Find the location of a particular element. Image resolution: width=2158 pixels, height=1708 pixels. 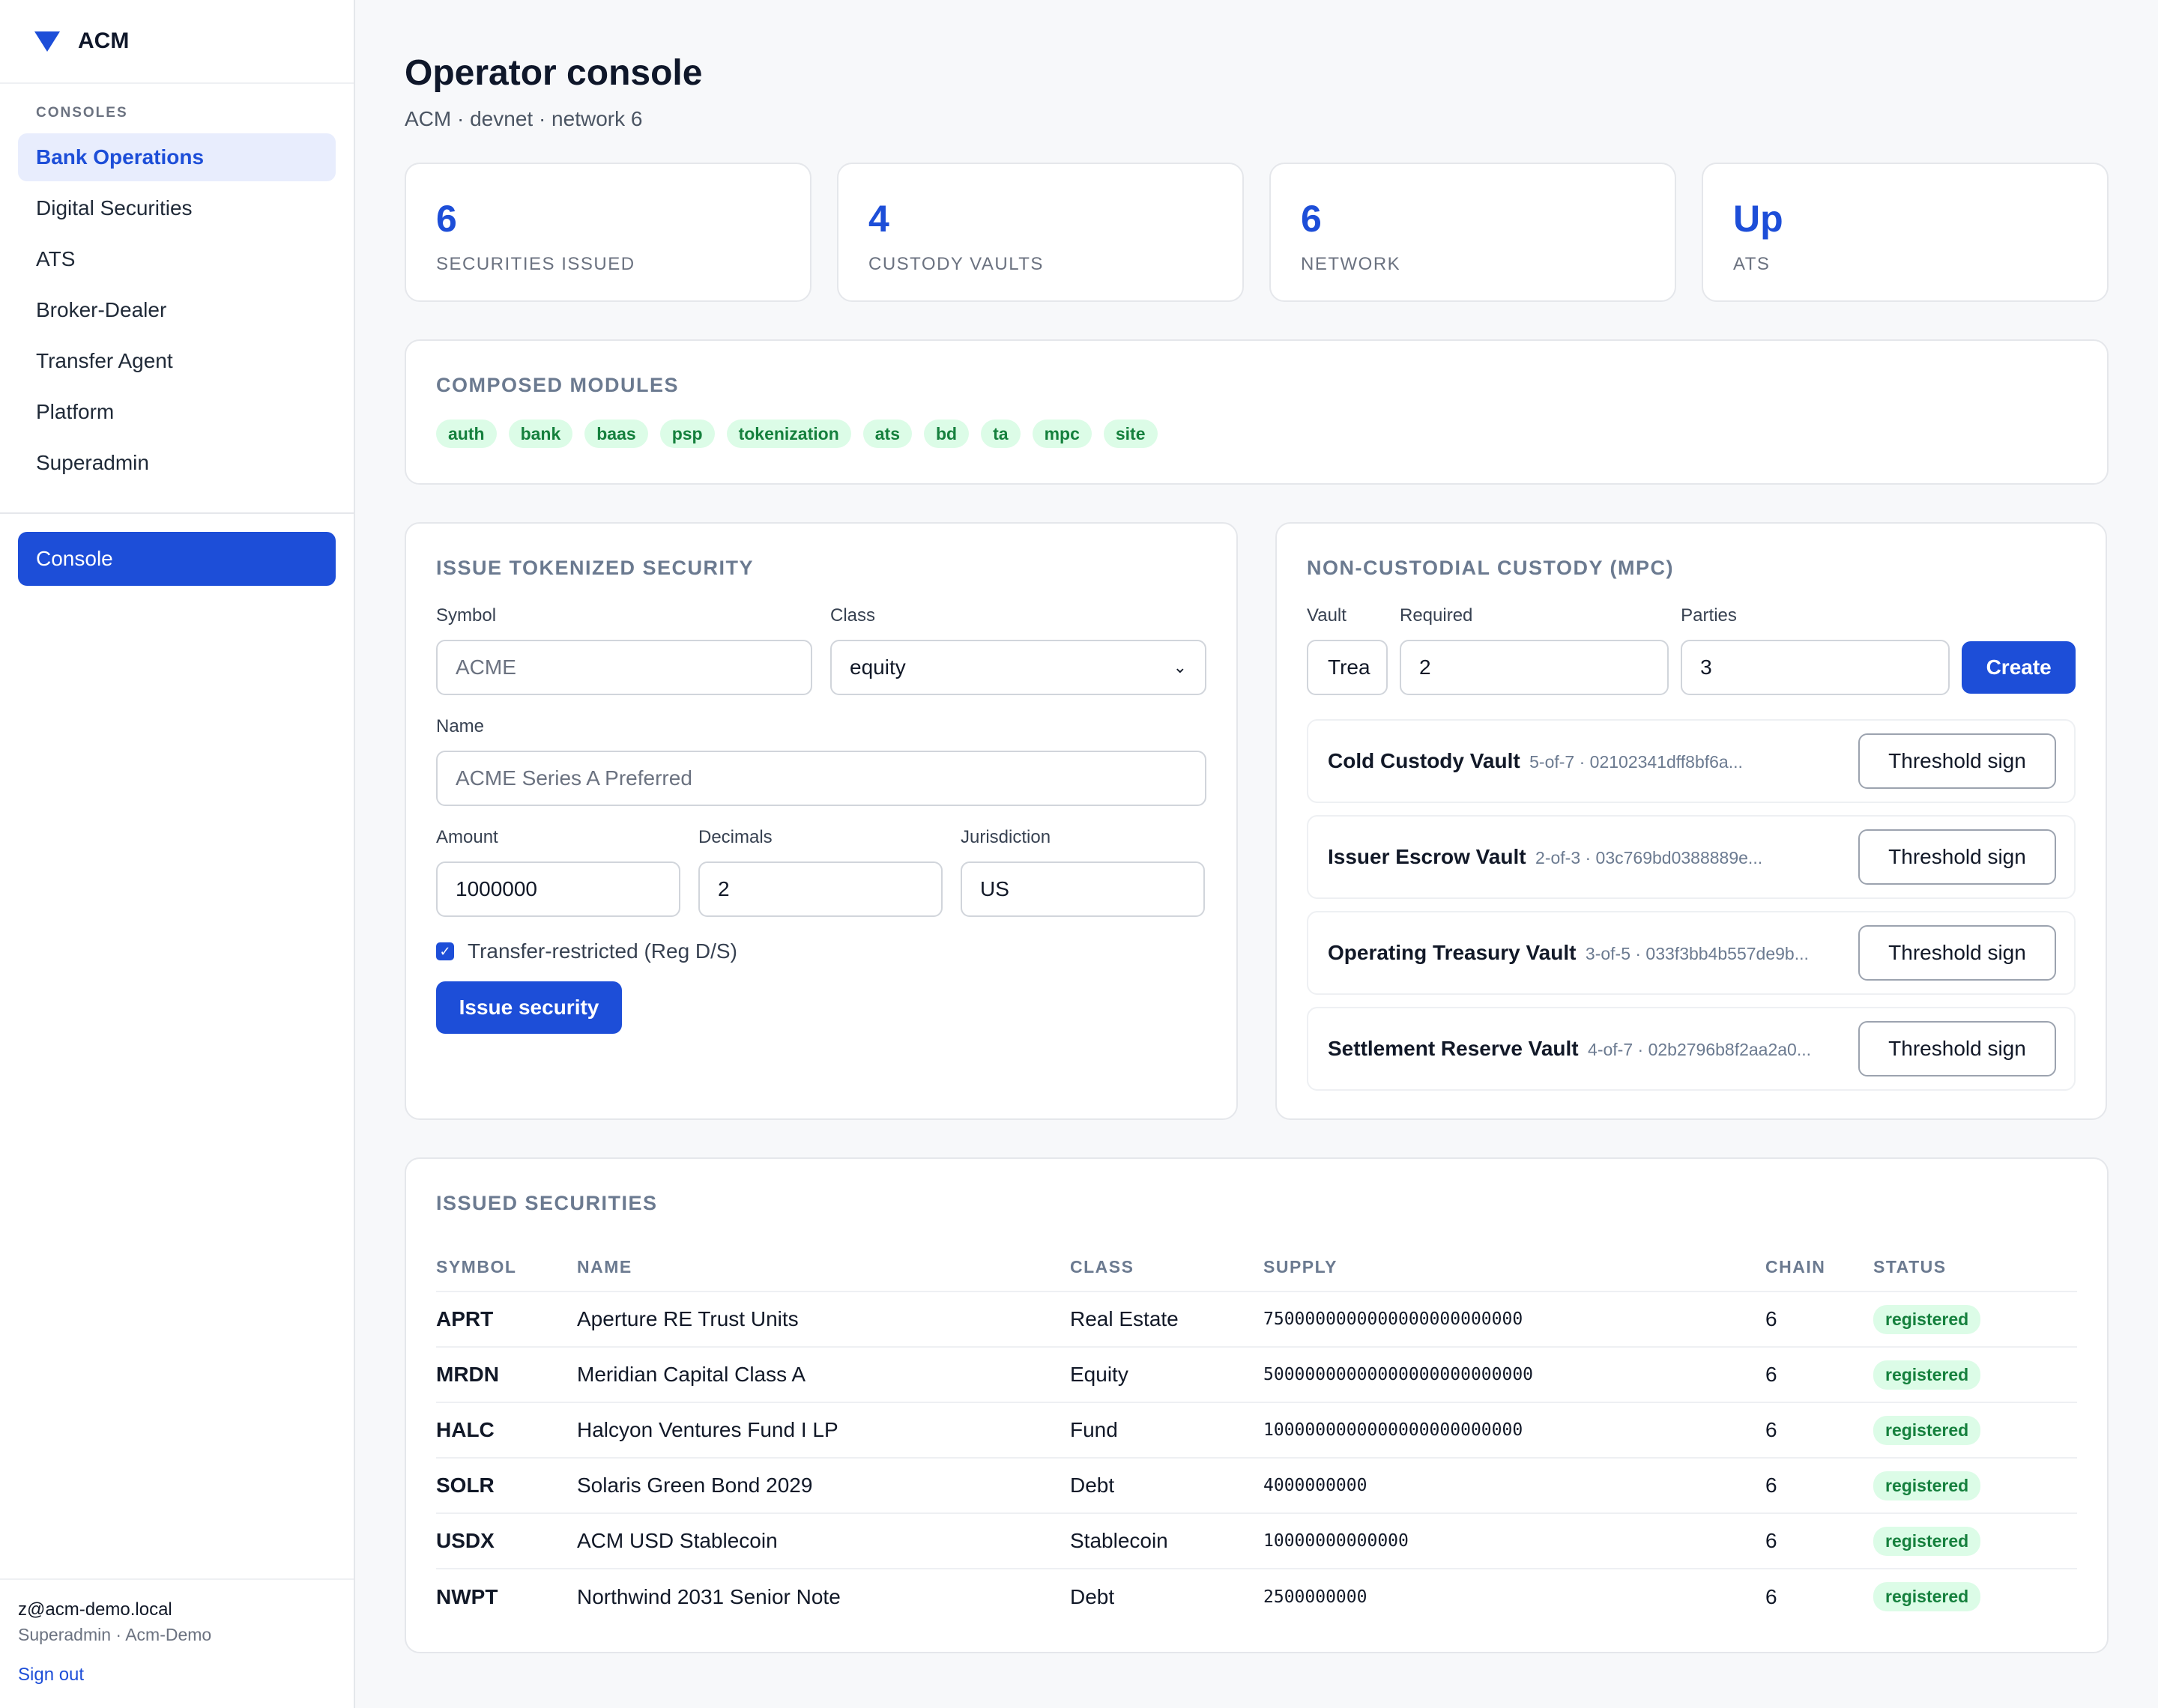

cell-class: Debt is located at coordinates (1092, 1596).